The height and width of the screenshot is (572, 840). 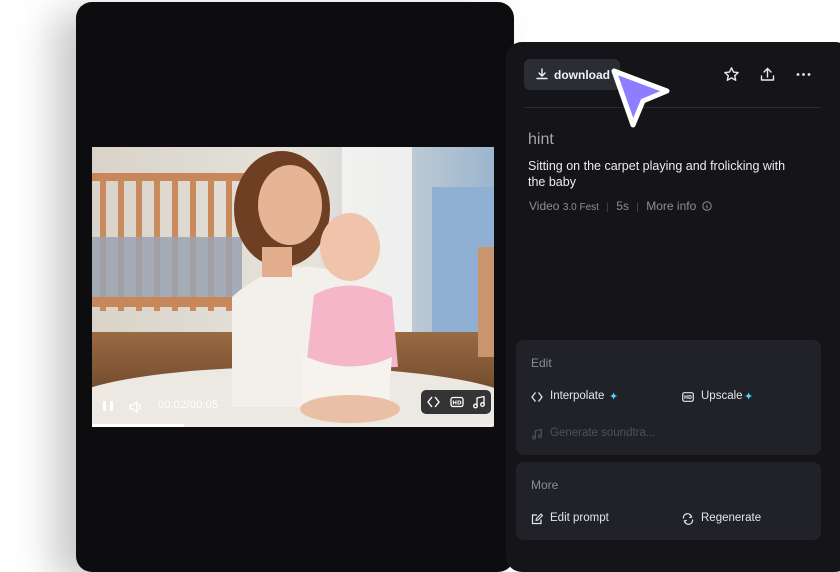 What do you see at coordinates (109, 406) in the screenshot?
I see `pause-icon` at bounding box center [109, 406].